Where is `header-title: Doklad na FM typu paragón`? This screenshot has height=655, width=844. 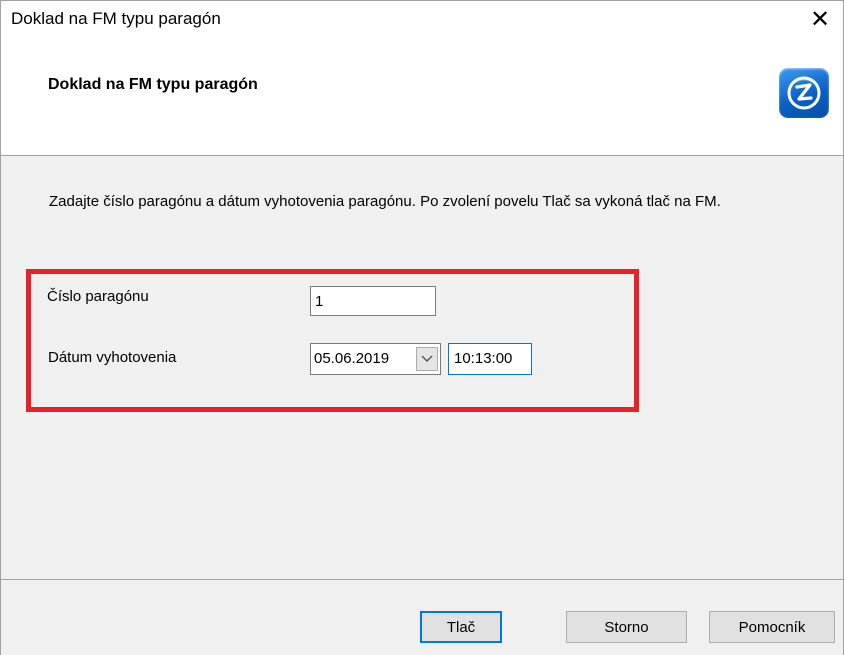 header-title: Doklad na FM typu paragón is located at coordinates (153, 84).